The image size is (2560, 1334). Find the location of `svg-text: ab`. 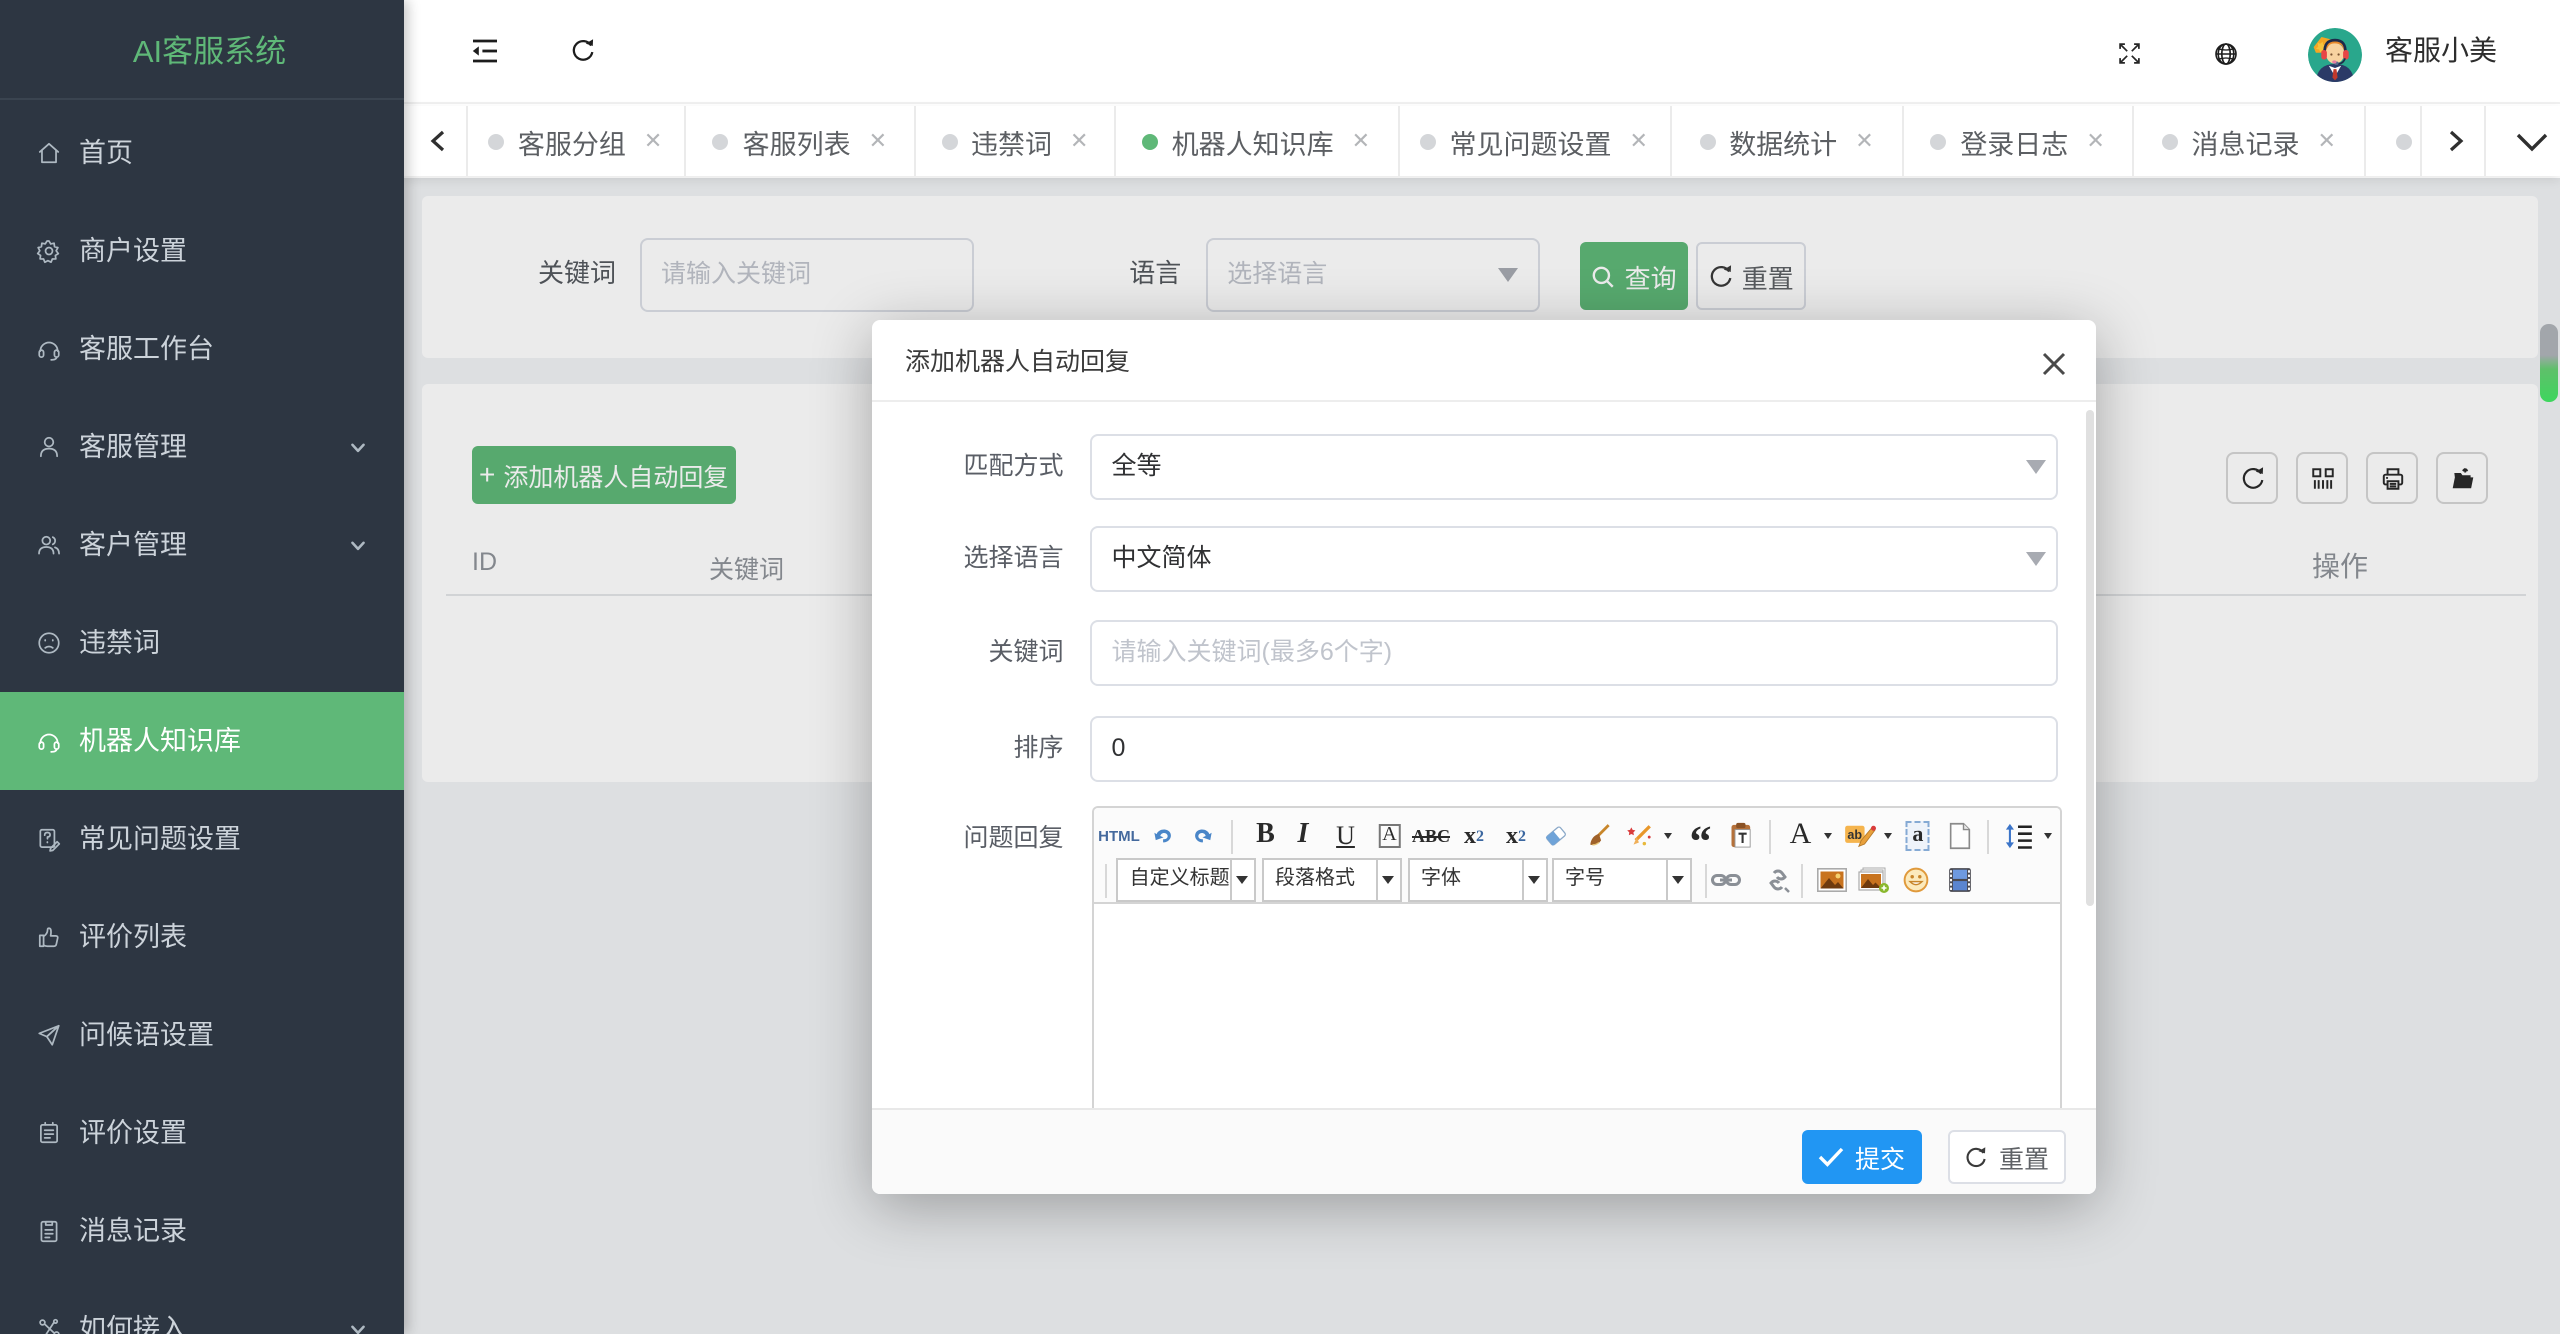

svg-text: ab is located at coordinates (1855, 835).